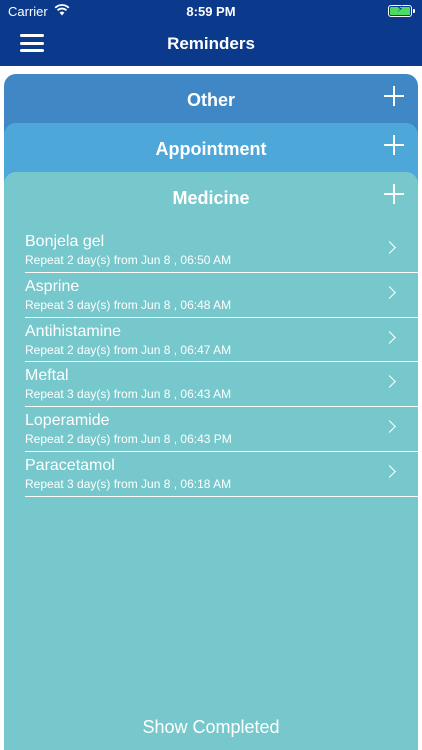  What do you see at coordinates (128, 260) in the screenshot?
I see `reminder-schedule: Repeat 2 day(s) from Jun 8 , 06:50 AM` at bounding box center [128, 260].